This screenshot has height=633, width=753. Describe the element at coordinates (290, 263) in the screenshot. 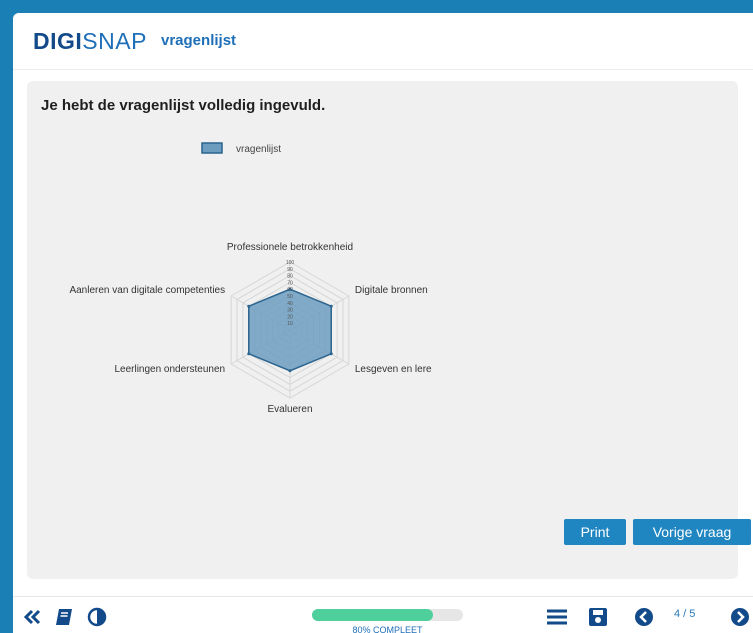

I see `tick-label: 100` at that location.